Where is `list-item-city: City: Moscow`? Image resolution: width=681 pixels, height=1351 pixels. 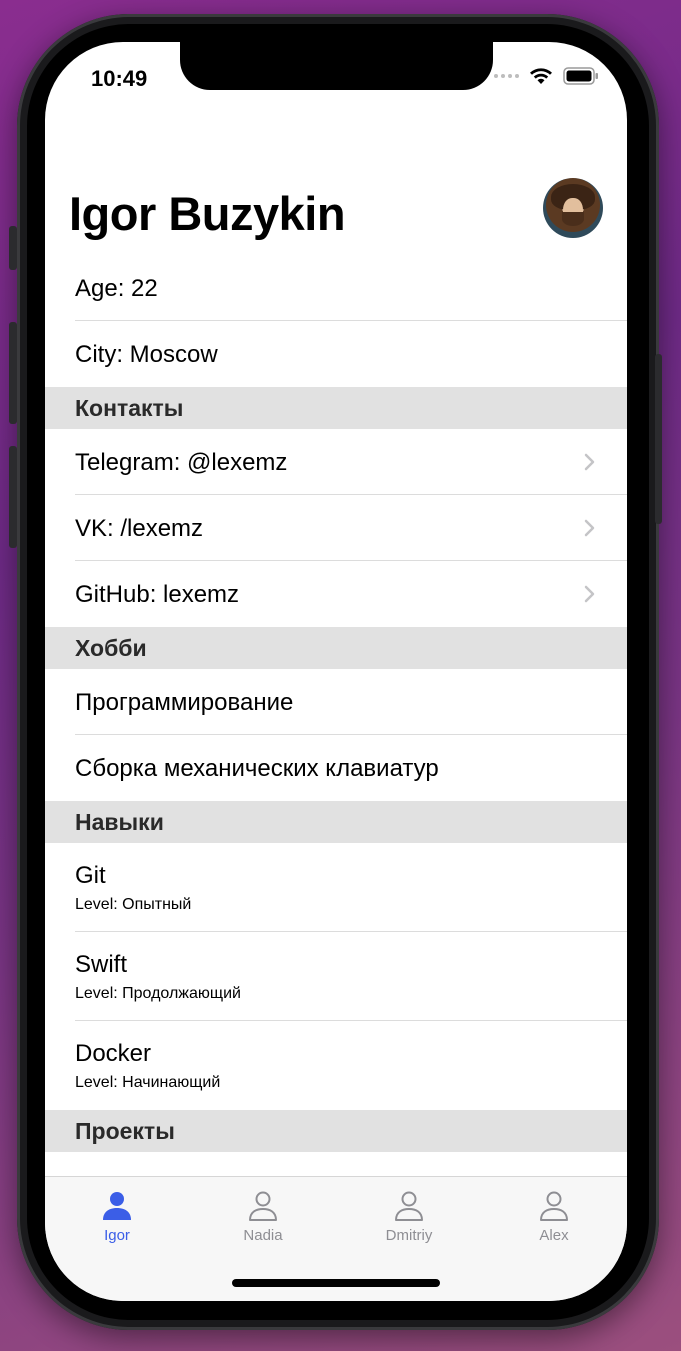
list-item-city: City: Moscow is located at coordinates (336, 354).